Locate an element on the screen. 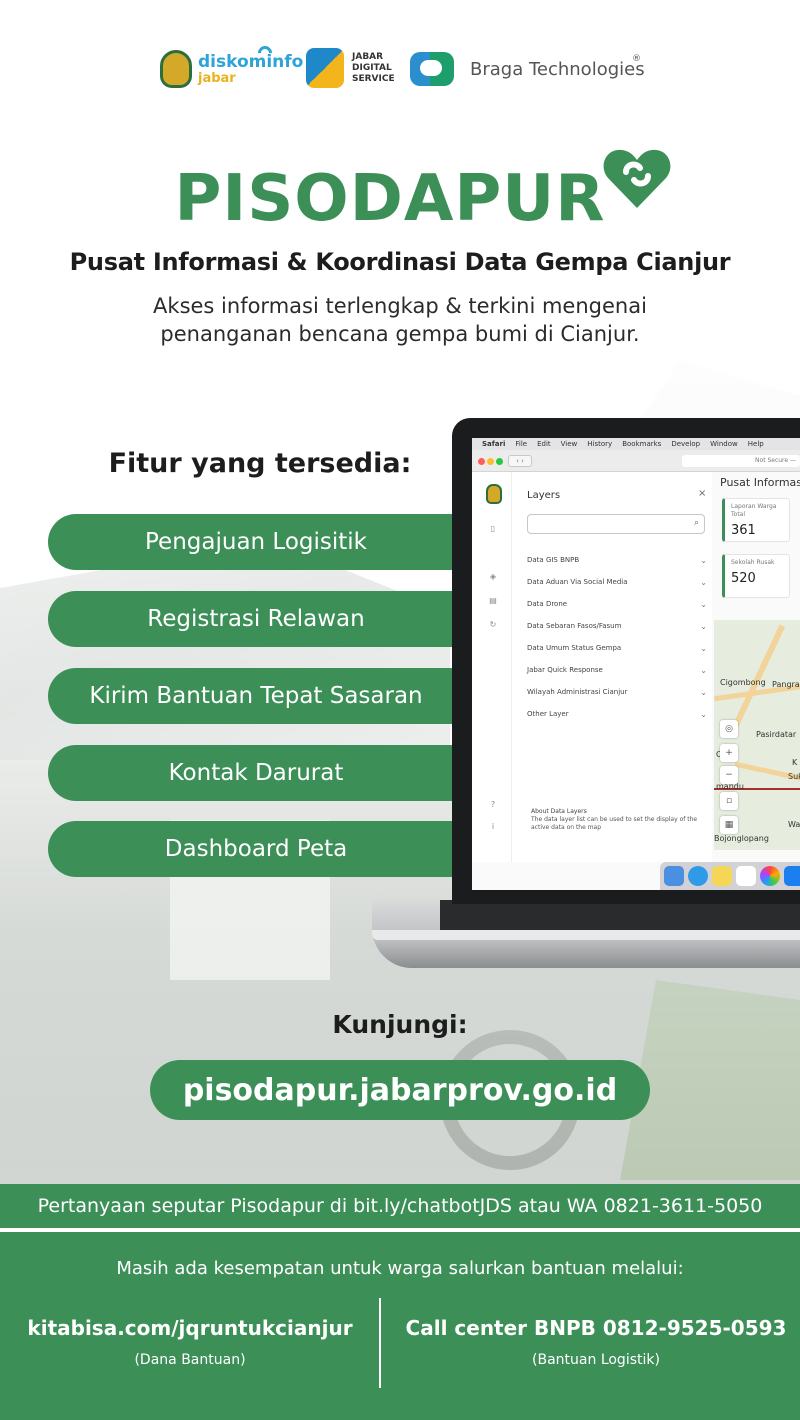 This screenshot has width=800, height=1420. layer-label: Wilayah Administrasi Cianjur is located at coordinates (577, 692).